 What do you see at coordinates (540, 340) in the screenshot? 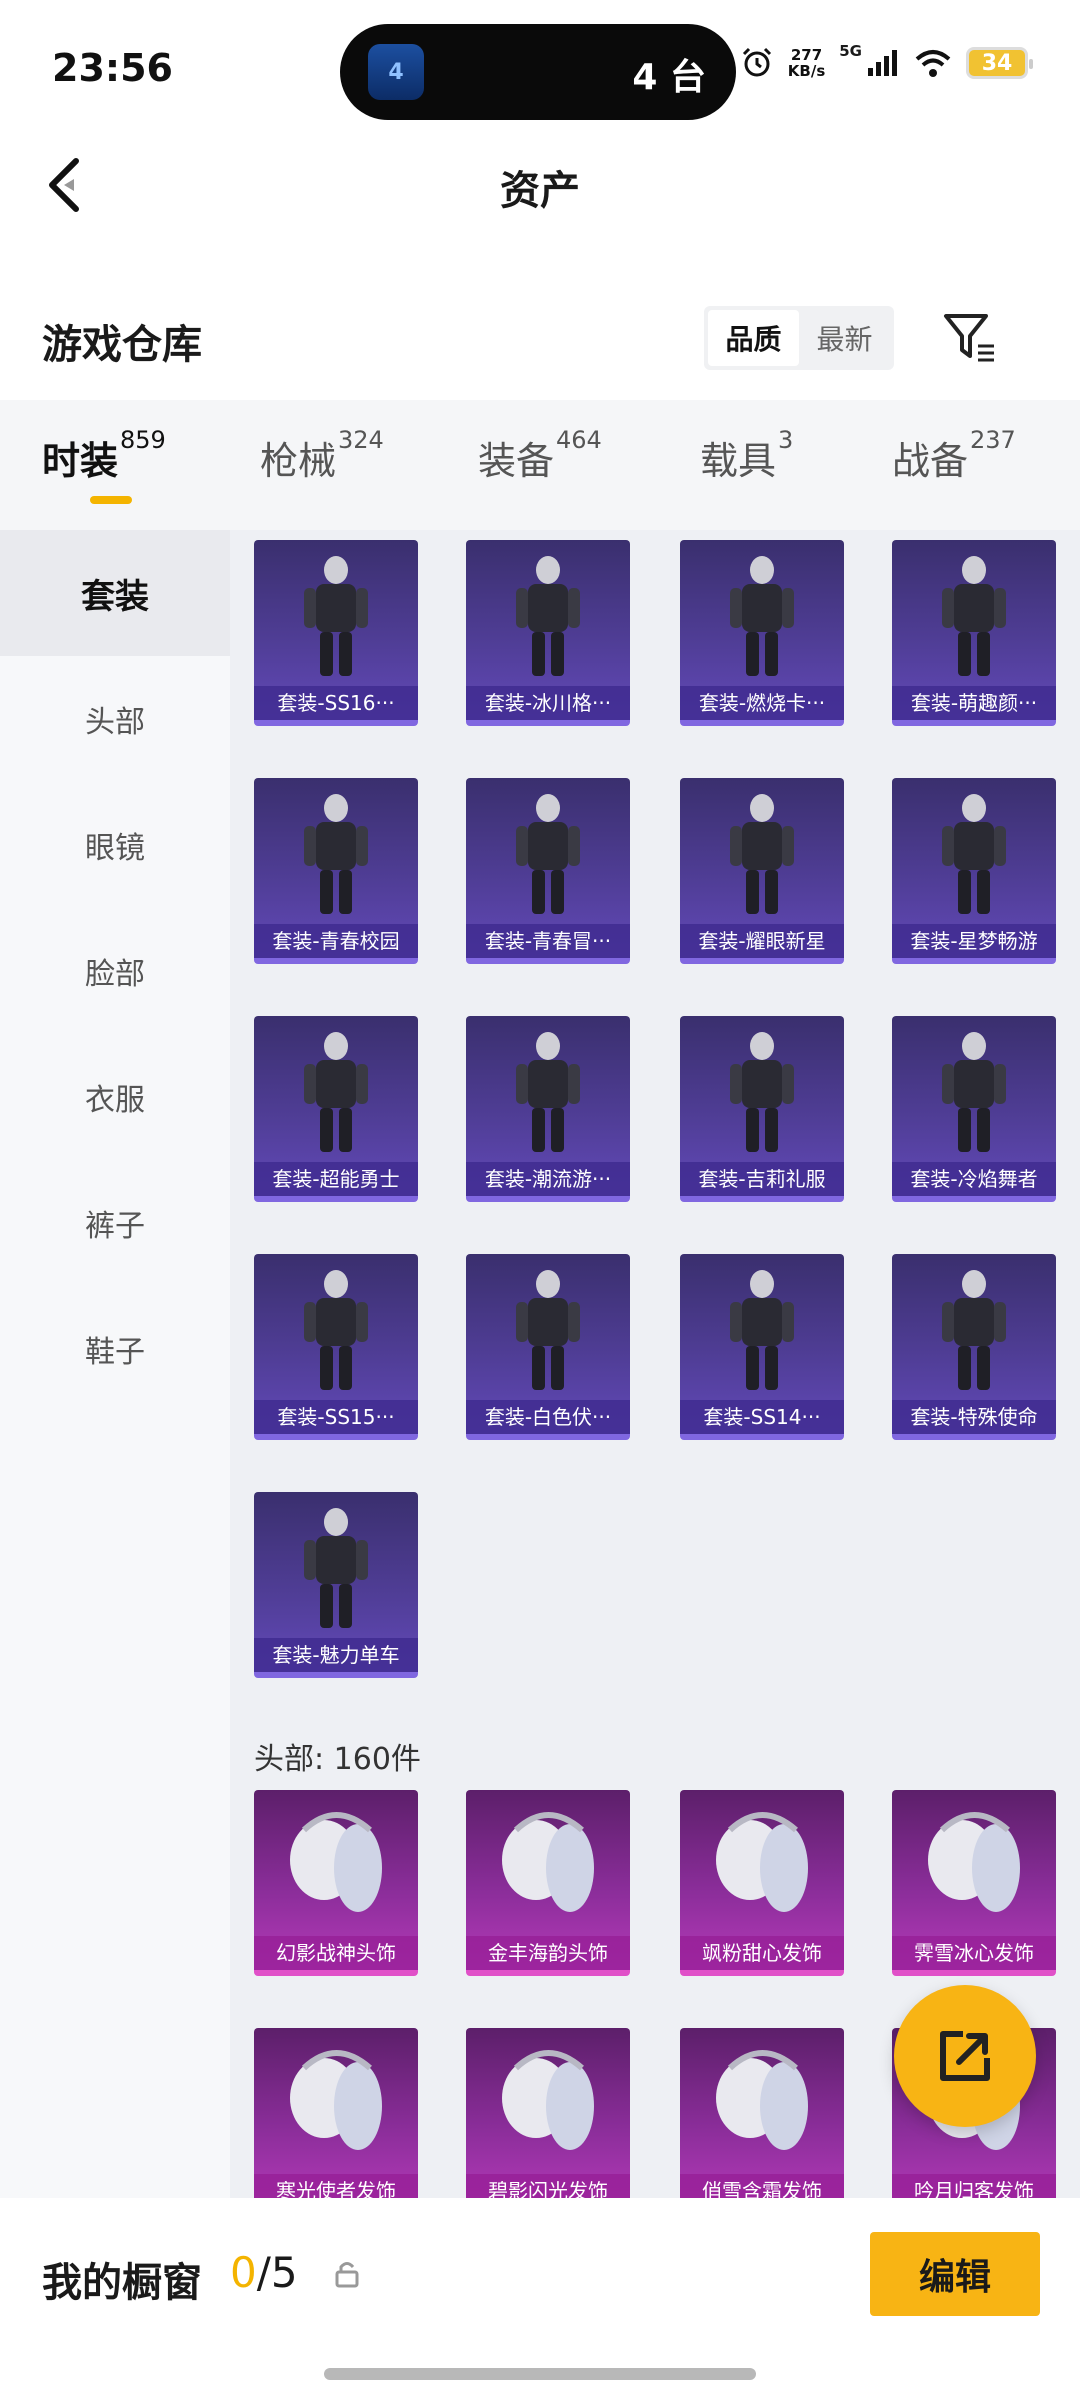
I see `warehouse-header: 游戏仓库 品质 最新` at bounding box center [540, 340].